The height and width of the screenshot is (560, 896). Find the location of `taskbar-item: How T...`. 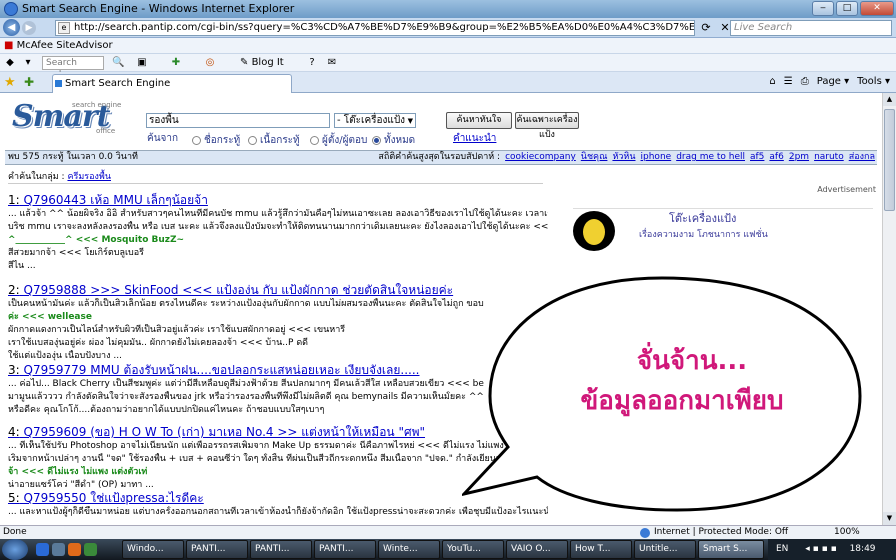

taskbar-item: How T... is located at coordinates (601, 549).